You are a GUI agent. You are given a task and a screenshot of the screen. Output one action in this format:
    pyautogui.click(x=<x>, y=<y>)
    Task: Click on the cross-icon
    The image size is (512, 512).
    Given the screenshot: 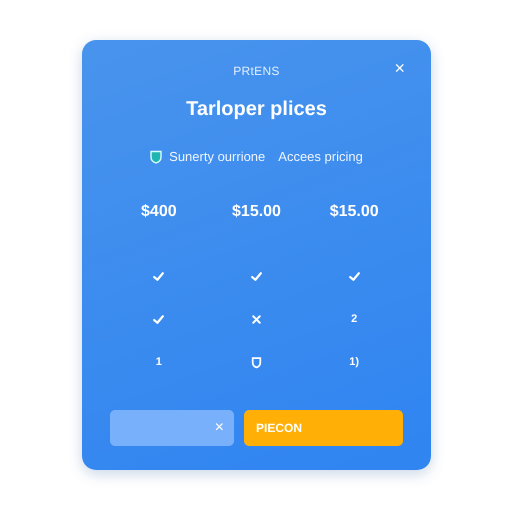 What is the action you would take?
    pyautogui.click(x=256, y=319)
    